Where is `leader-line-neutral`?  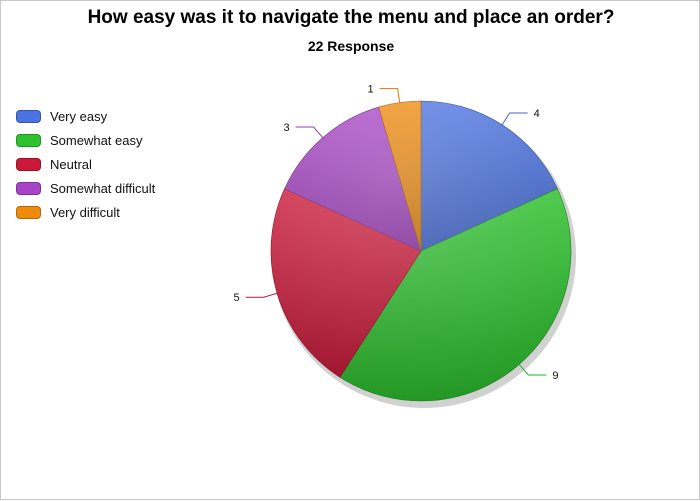 leader-line-neutral is located at coordinates (262, 295).